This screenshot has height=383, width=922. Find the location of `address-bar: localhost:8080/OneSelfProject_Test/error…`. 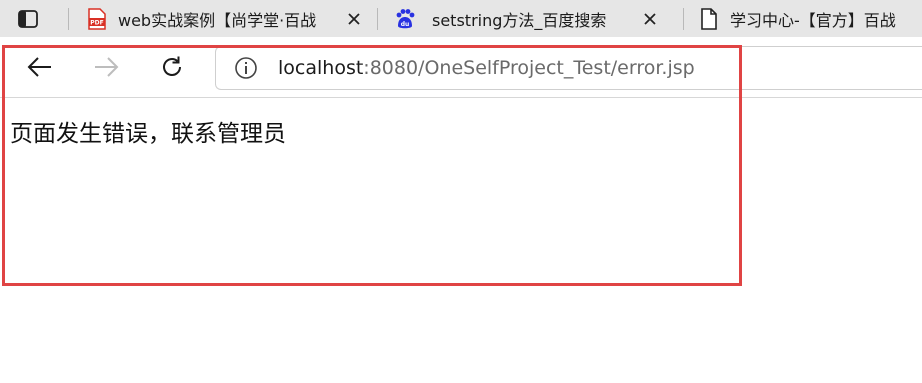

address-bar: localhost:8080/OneSelfProject_Test/error… is located at coordinates (568, 68).